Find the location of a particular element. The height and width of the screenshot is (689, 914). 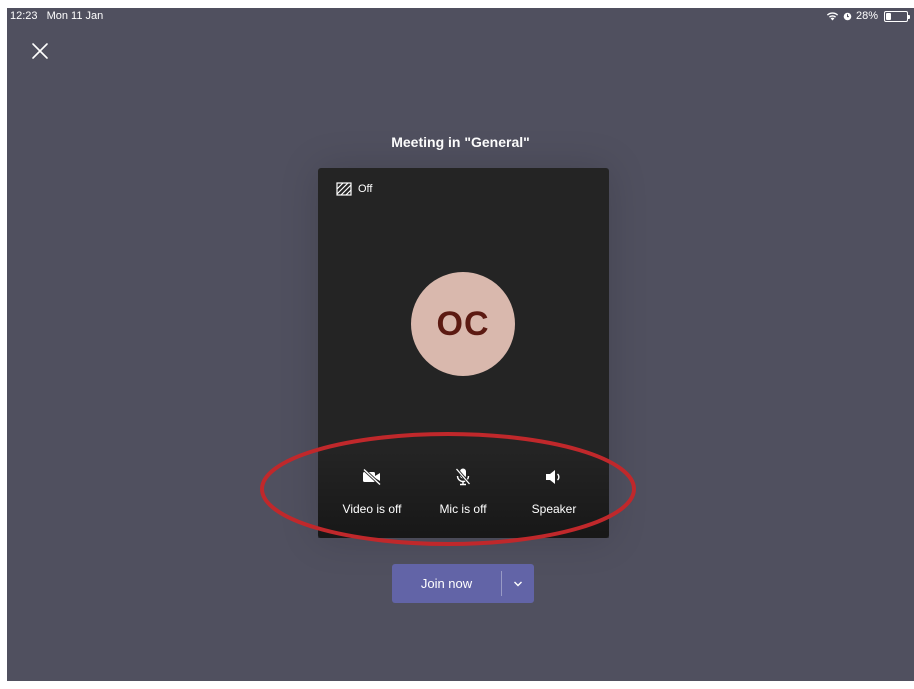

video-toggle: Video is off is located at coordinates (372, 491).